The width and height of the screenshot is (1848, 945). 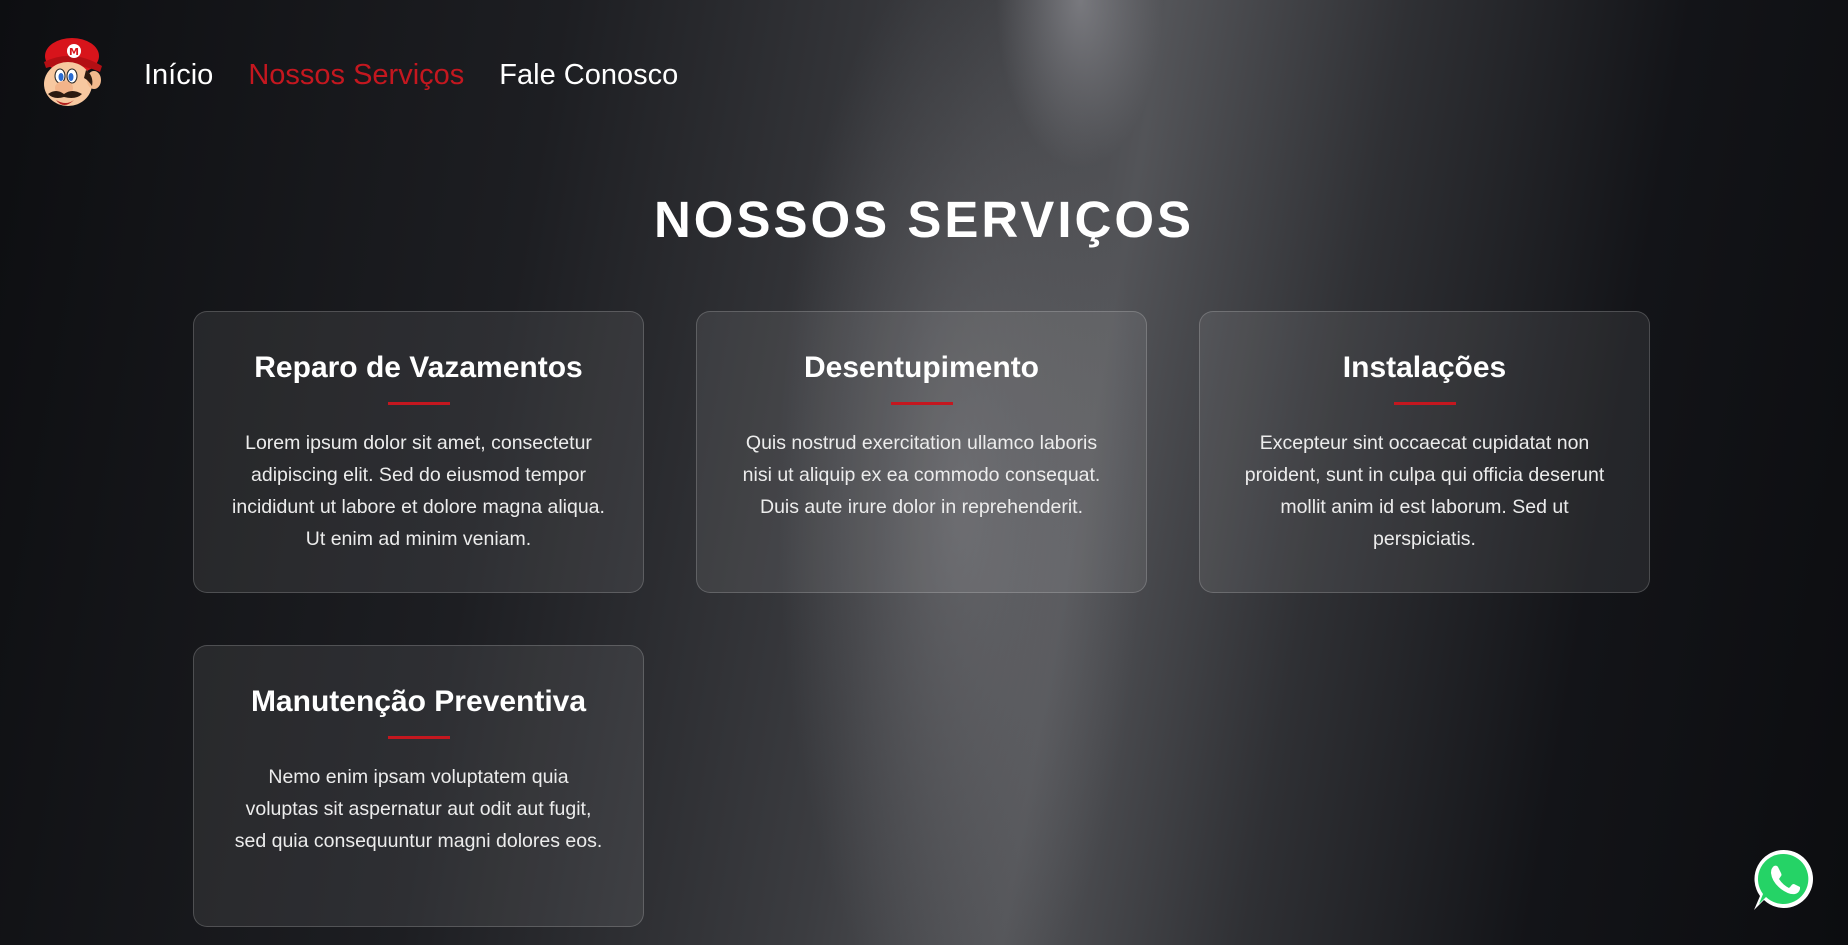 What do you see at coordinates (924, 219) in the screenshot?
I see `page-title: NOSSOS SERVIÇOS` at bounding box center [924, 219].